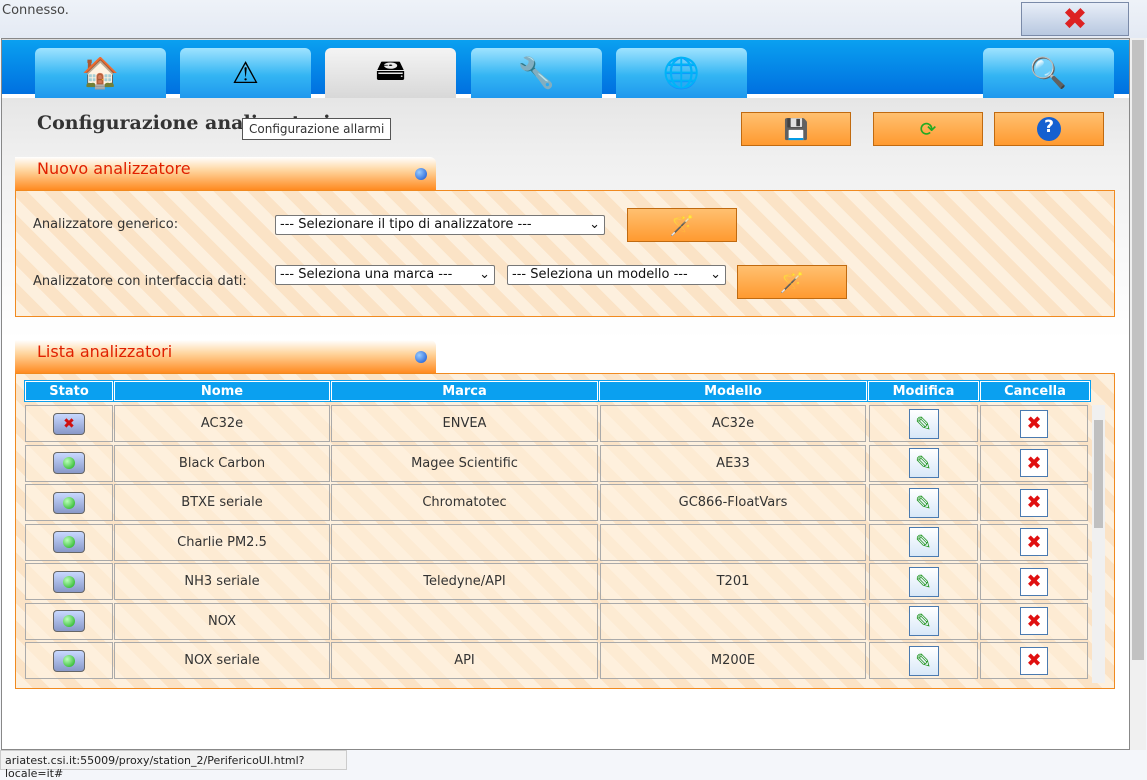 The image size is (1147, 780). I want to click on create-data-button: 🪄, so click(792, 282).